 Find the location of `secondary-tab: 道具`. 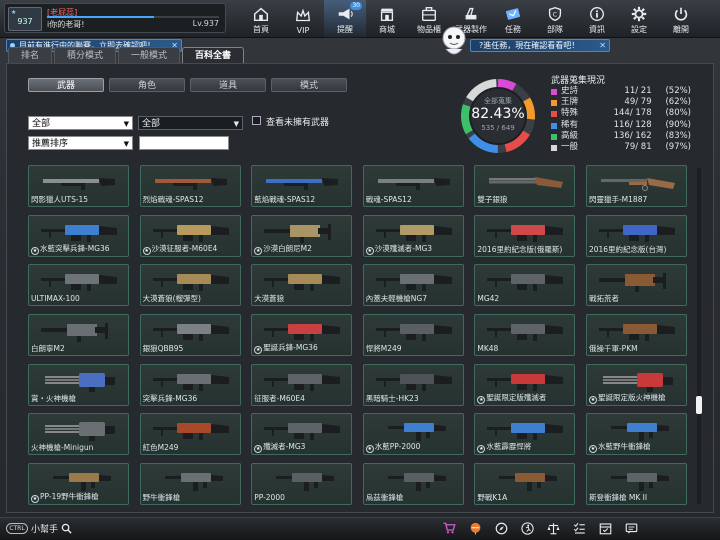

secondary-tab: 道具 is located at coordinates (228, 85).